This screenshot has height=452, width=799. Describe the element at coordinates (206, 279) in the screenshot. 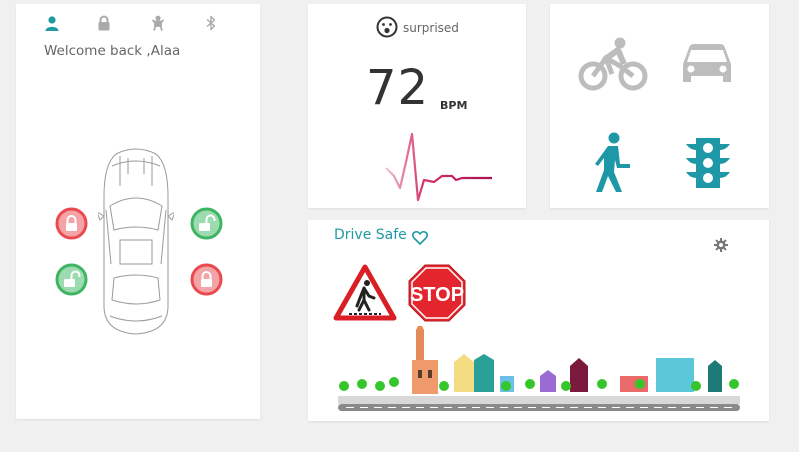

I see `rear-right-door-lock` at that location.